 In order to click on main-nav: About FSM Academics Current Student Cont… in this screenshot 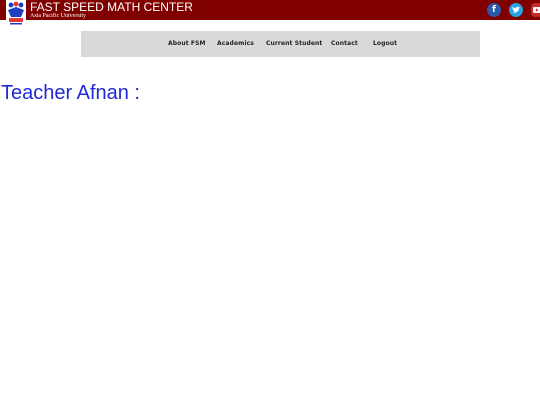, I will do `click(280, 44)`.